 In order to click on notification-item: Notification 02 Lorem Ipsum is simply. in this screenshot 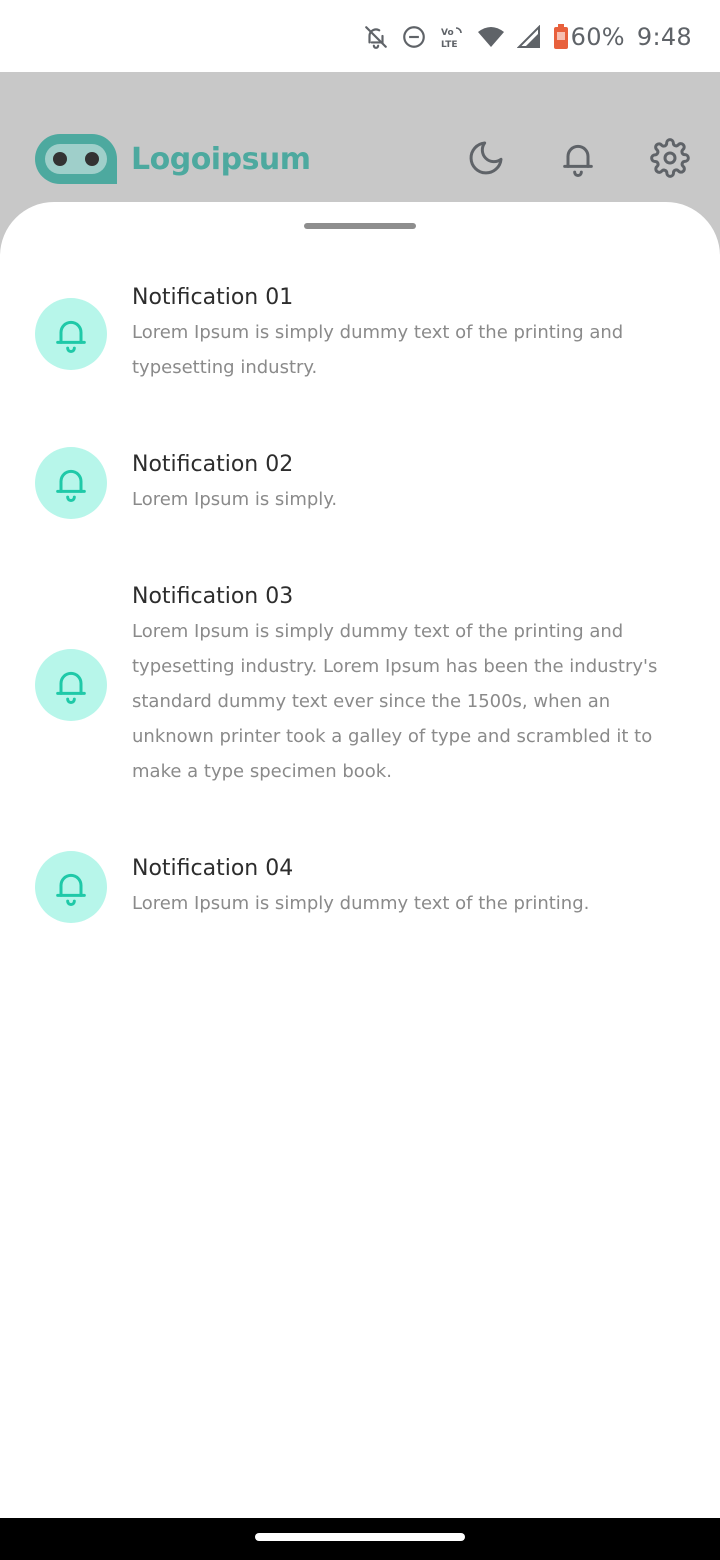, I will do `click(360, 483)`.